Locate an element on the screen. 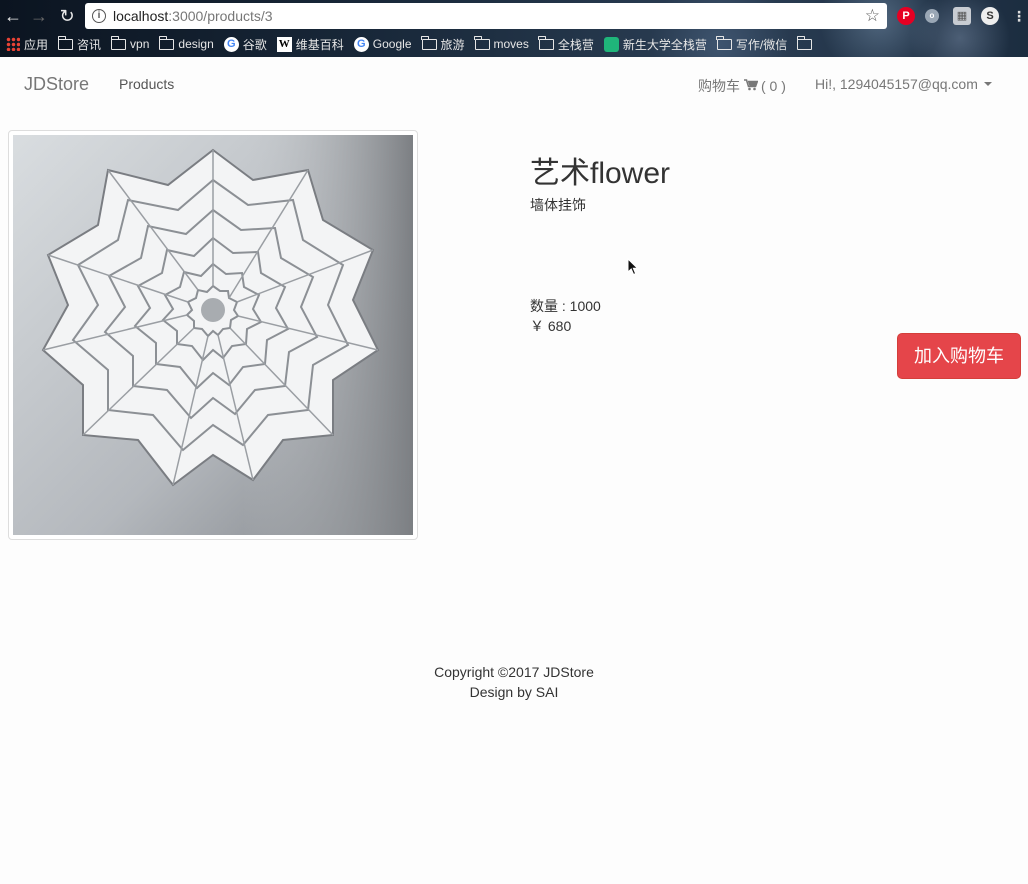 The image size is (1028, 884). bookmark-xinsheng: 新生大学全栈营 is located at coordinates (655, 44).